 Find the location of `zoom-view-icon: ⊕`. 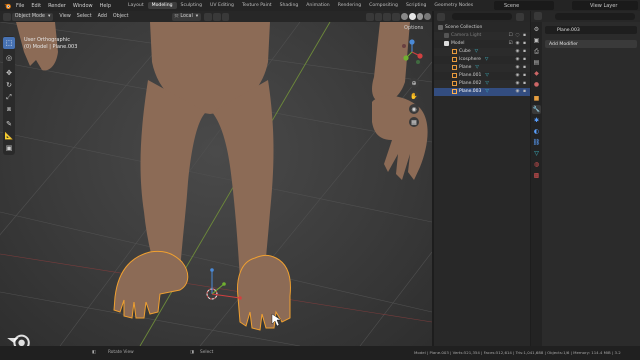

zoom-view-icon: ⊕ is located at coordinates (414, 83).